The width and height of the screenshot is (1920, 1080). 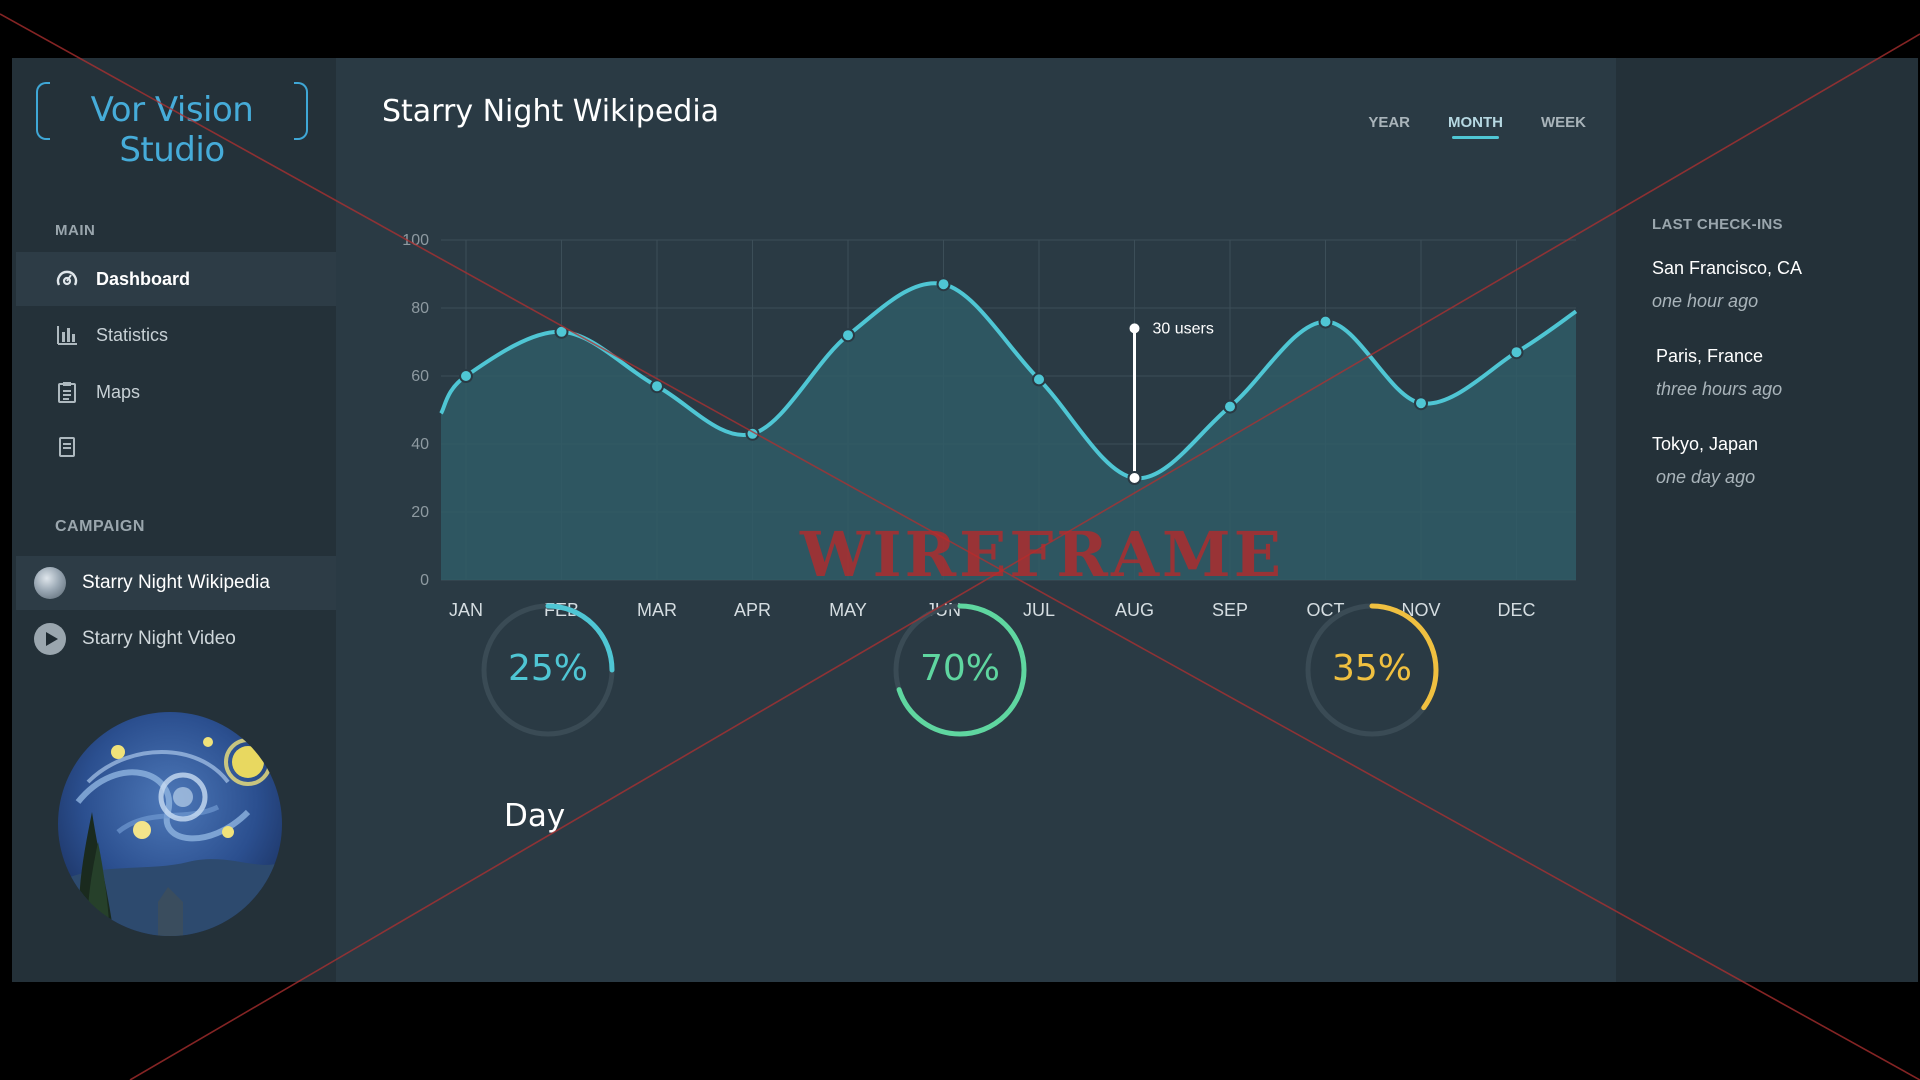 I want to click on x-tick-label: AUG, so click(x=1134, y=610).